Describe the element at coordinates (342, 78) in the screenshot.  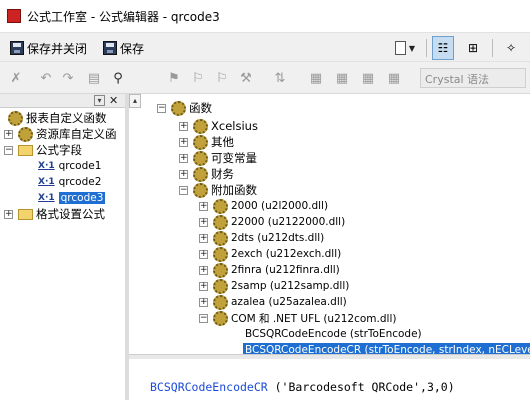
I see `functions-tree-icon: ▦` at that location.